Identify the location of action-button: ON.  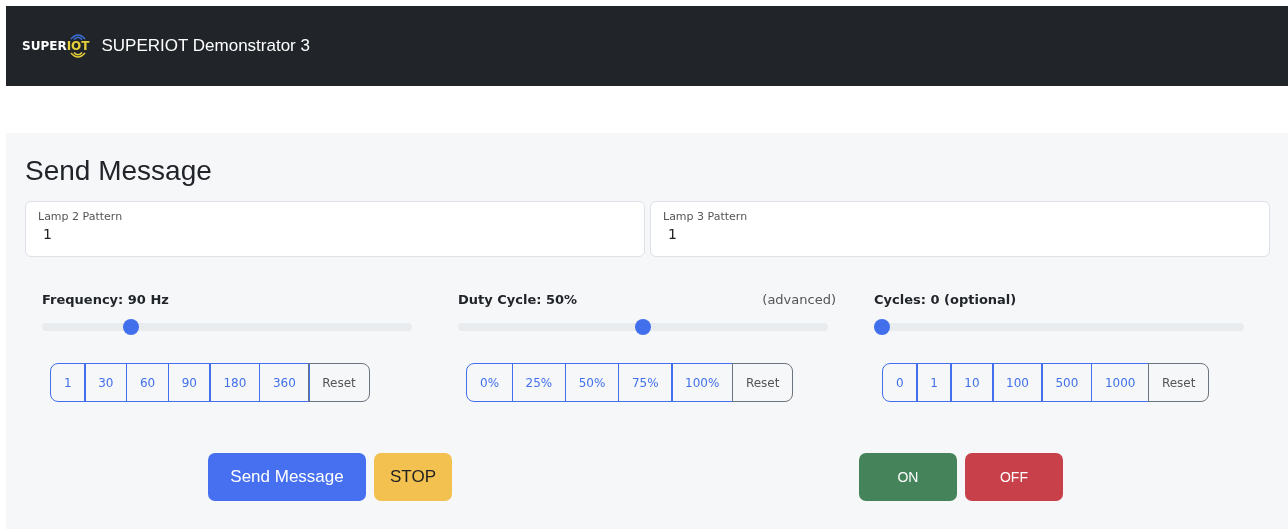
(908, 477).